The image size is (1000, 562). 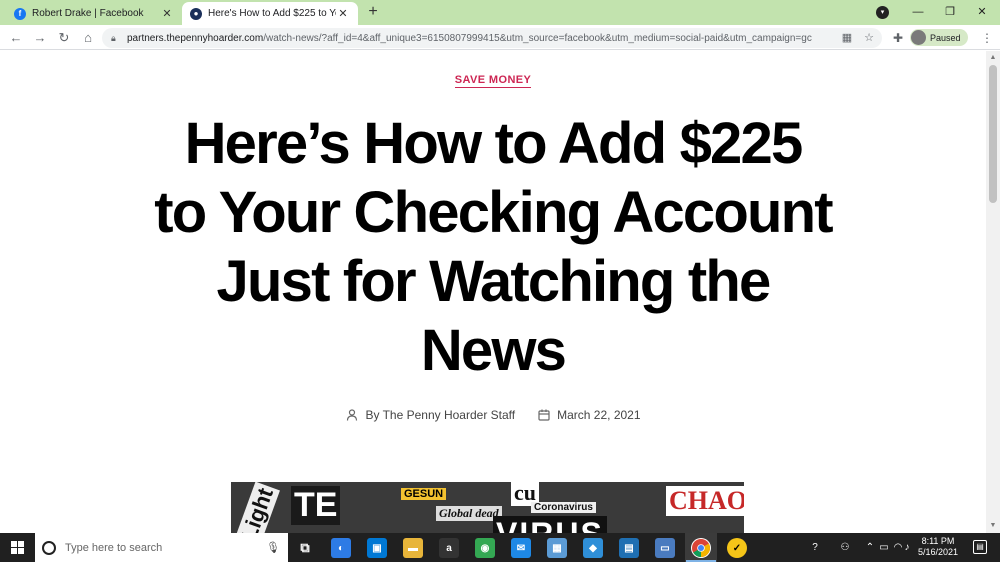 I want to click on mail-icon: ✉, so click(x=521, y=548).